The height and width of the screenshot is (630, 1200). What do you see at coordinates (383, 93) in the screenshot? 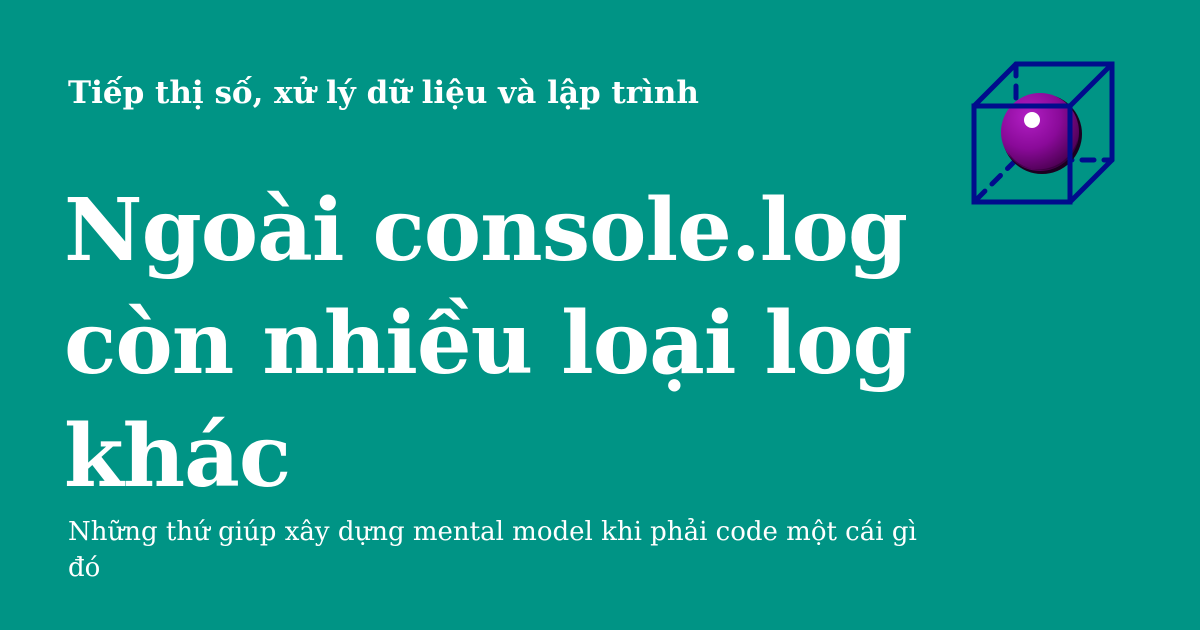
I see `site-tagline: Tiếp thị số, xử lý dữ liệu và lập trình` at bounding box center [383, 93].